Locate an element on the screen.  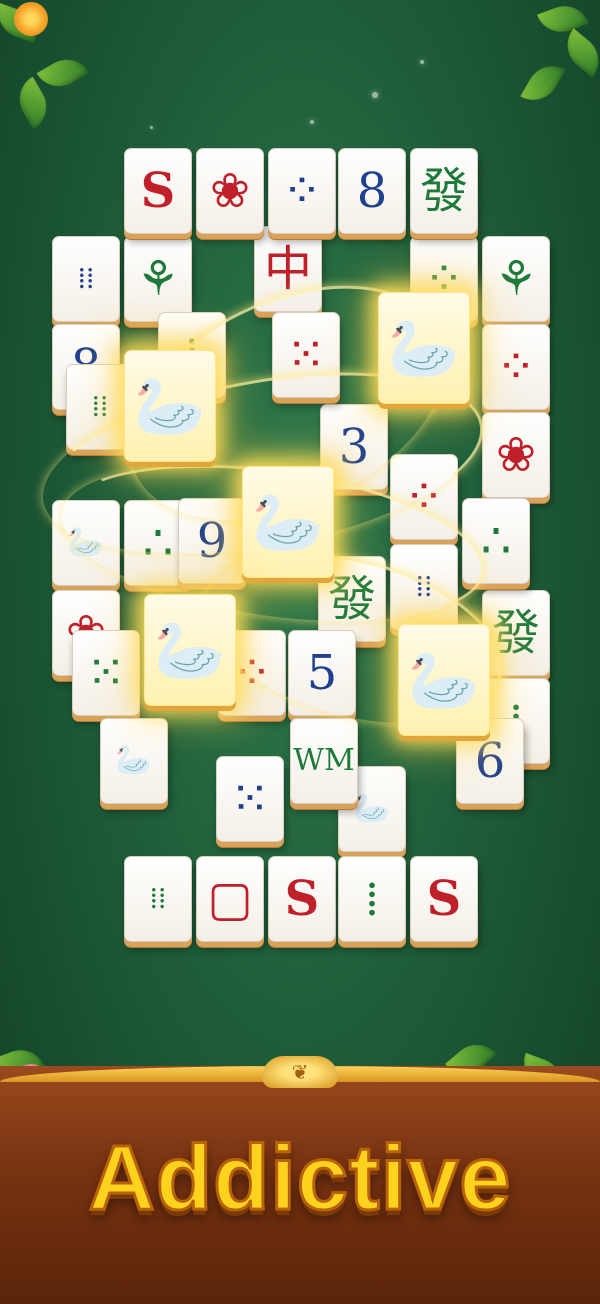
tile-glyph: 6 is located at coordinates (490, 761).